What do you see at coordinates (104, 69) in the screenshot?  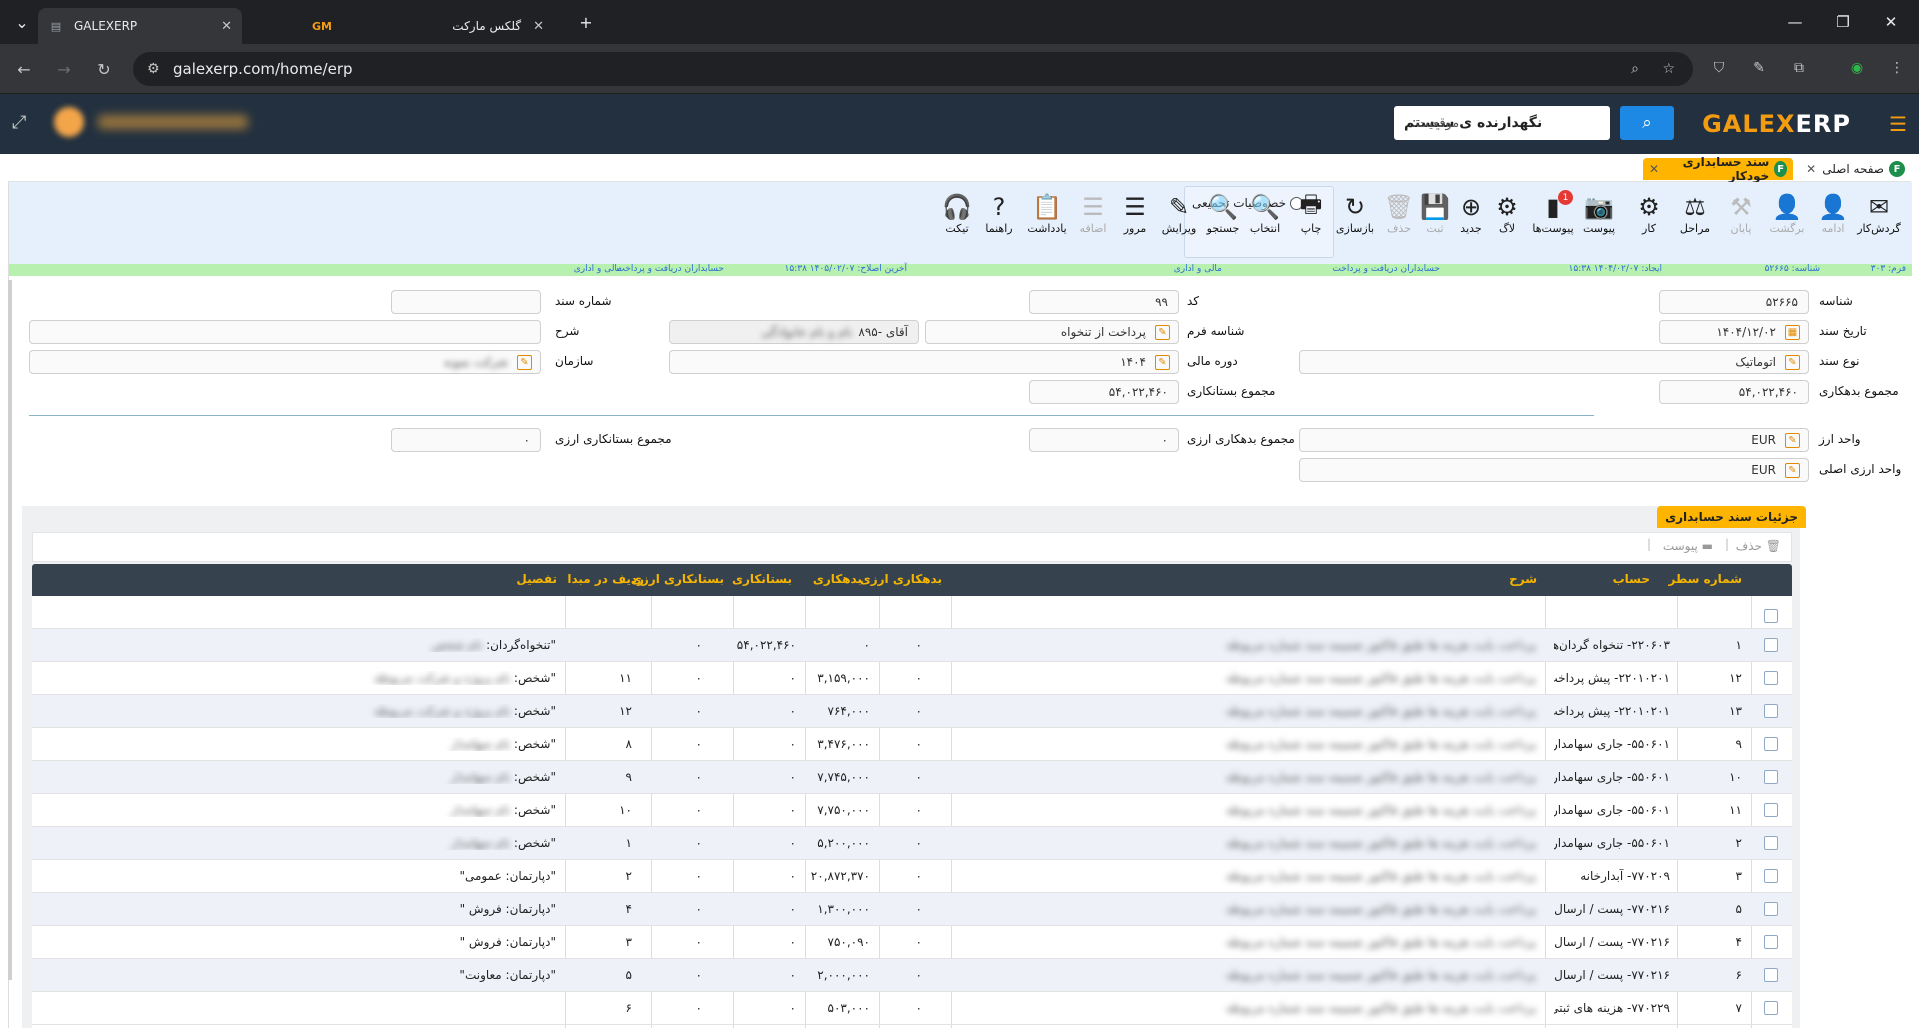 I see `reload-icon: ↻` at bounding box center [104, 69].